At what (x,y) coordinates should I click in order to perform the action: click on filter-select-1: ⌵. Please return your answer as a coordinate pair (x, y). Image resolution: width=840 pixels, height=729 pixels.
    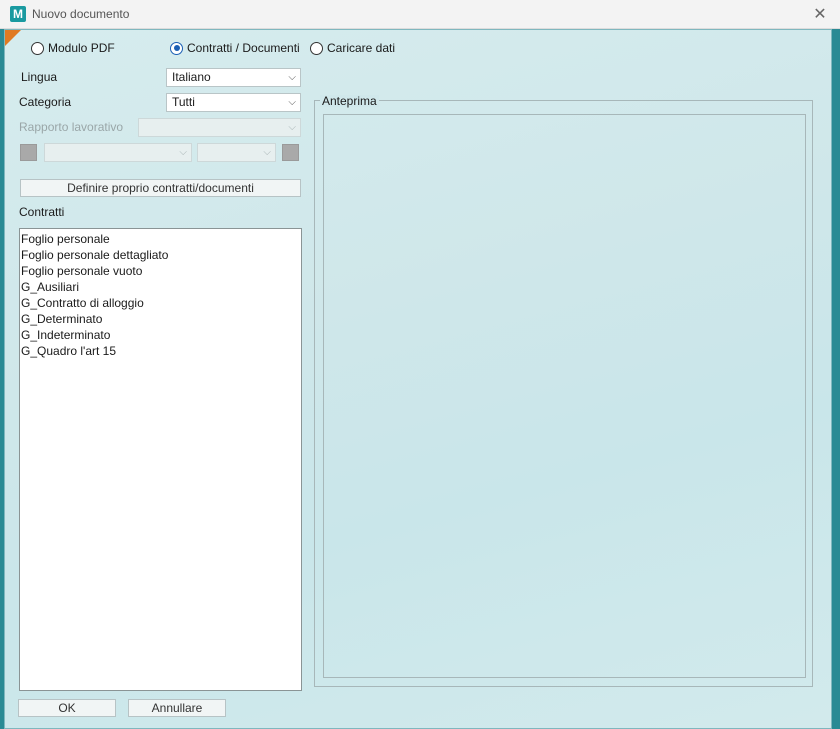
    Looking at the image, I should click on (118, 152).